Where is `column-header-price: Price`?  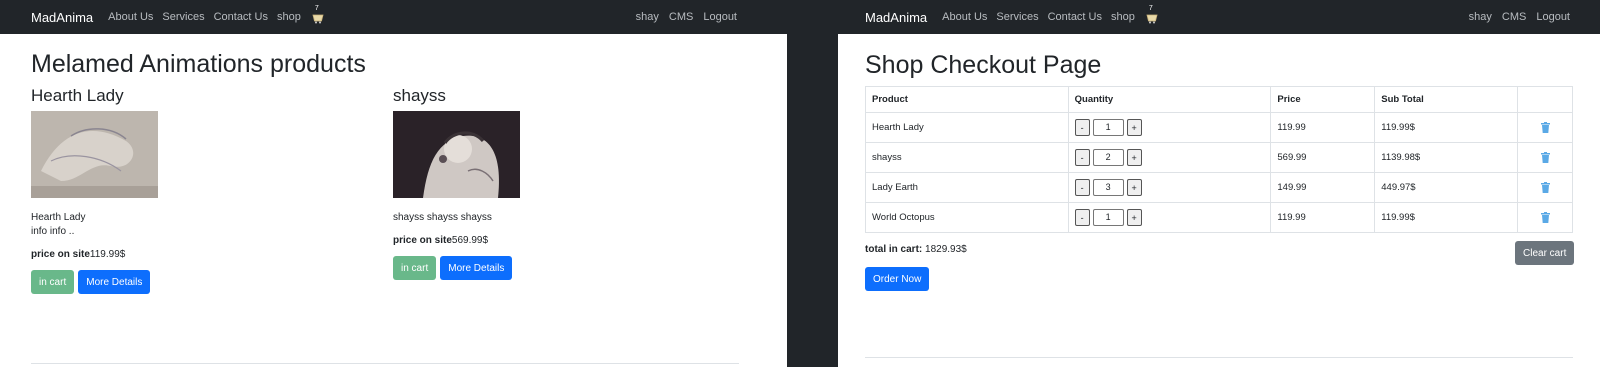
column-header-price: Price is located at coordinates (1323, 99).